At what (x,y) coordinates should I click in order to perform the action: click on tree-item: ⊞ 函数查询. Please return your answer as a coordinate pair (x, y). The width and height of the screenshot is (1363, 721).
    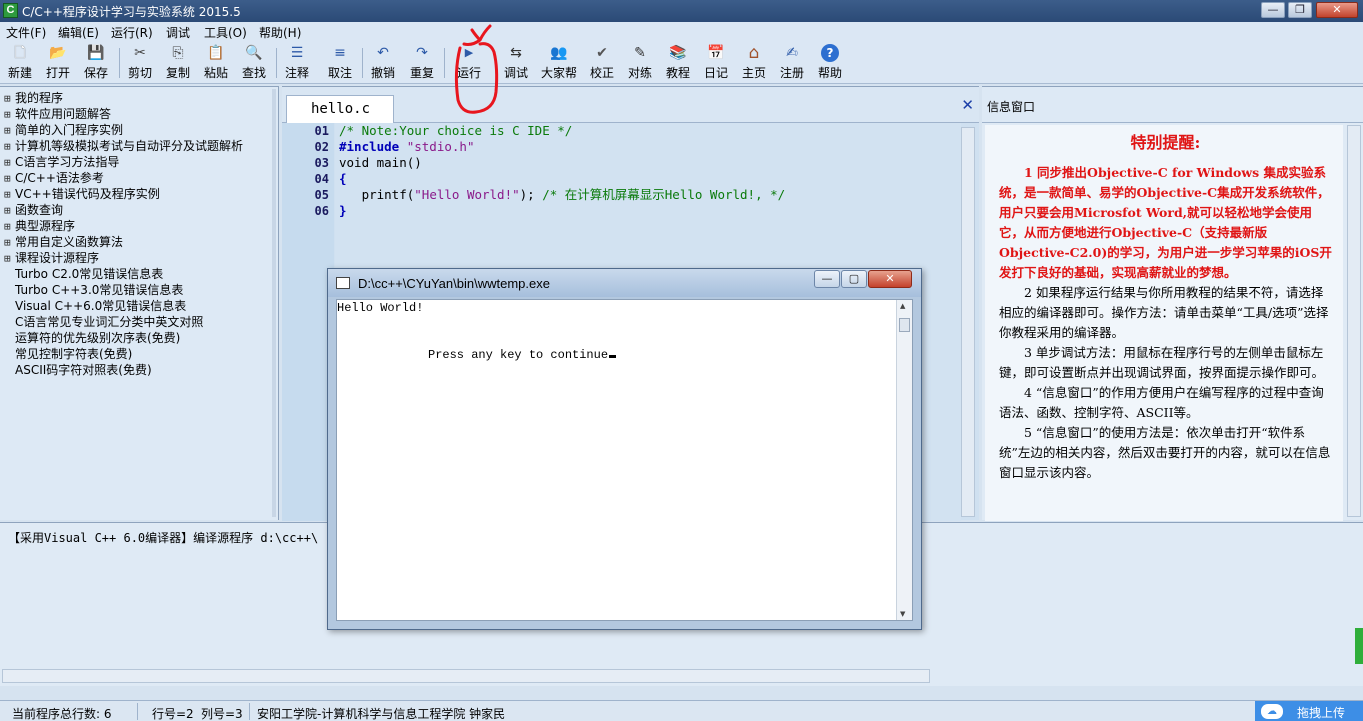
    Looking at the image, I should click on (139, 210).